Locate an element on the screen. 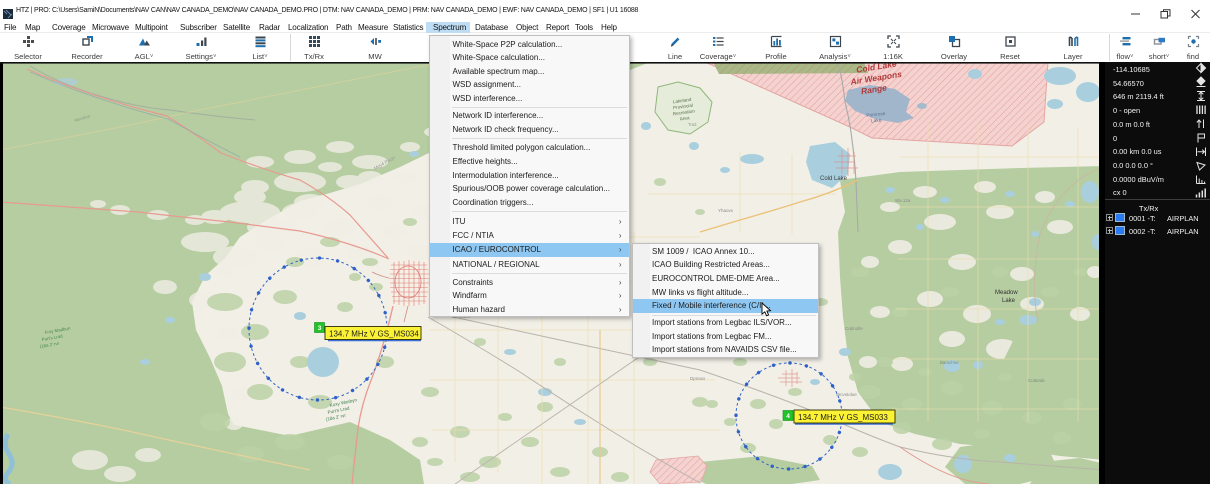 This screenshot has height=484, width=1210. svg-text: Cabnolle is located at coordinates (854, 328).